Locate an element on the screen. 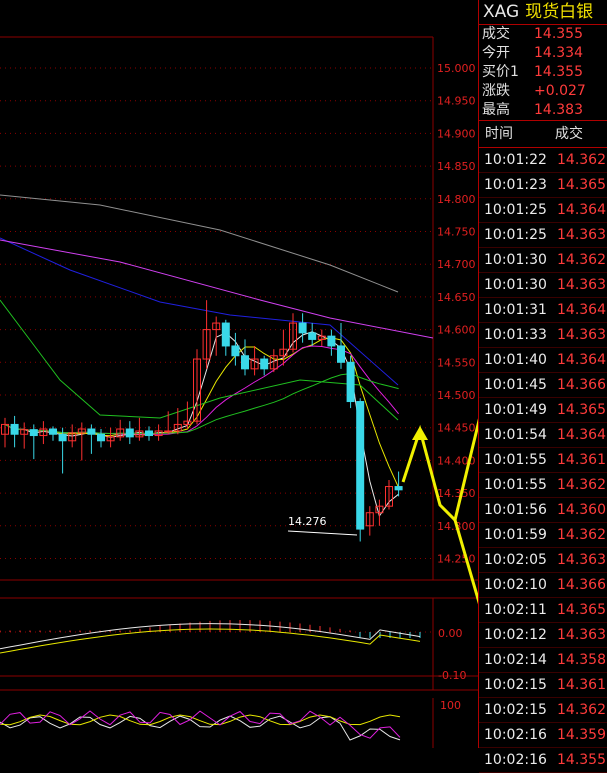  tick-time: 10:01:31 is located at coordinates (515, 310).